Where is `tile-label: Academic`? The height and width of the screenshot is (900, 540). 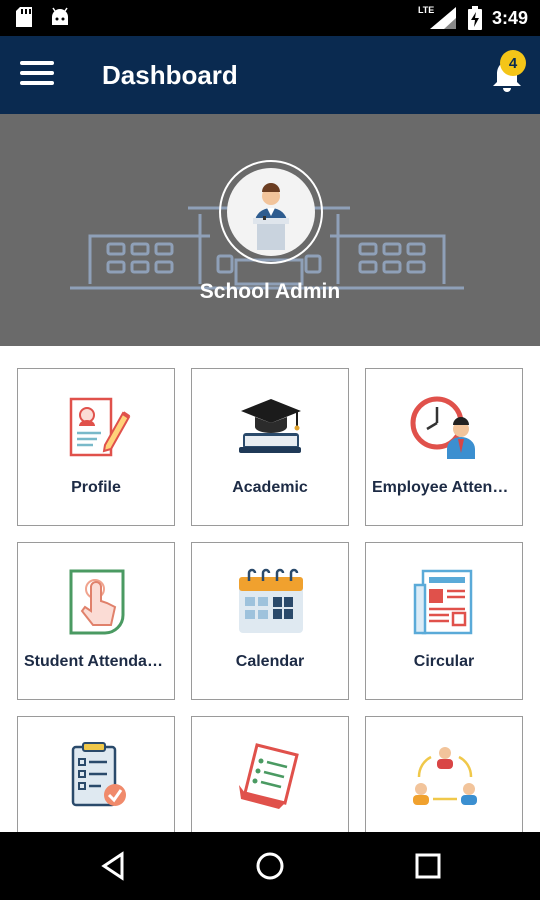 tile-label: Academic is located at coordinates (270, 487).